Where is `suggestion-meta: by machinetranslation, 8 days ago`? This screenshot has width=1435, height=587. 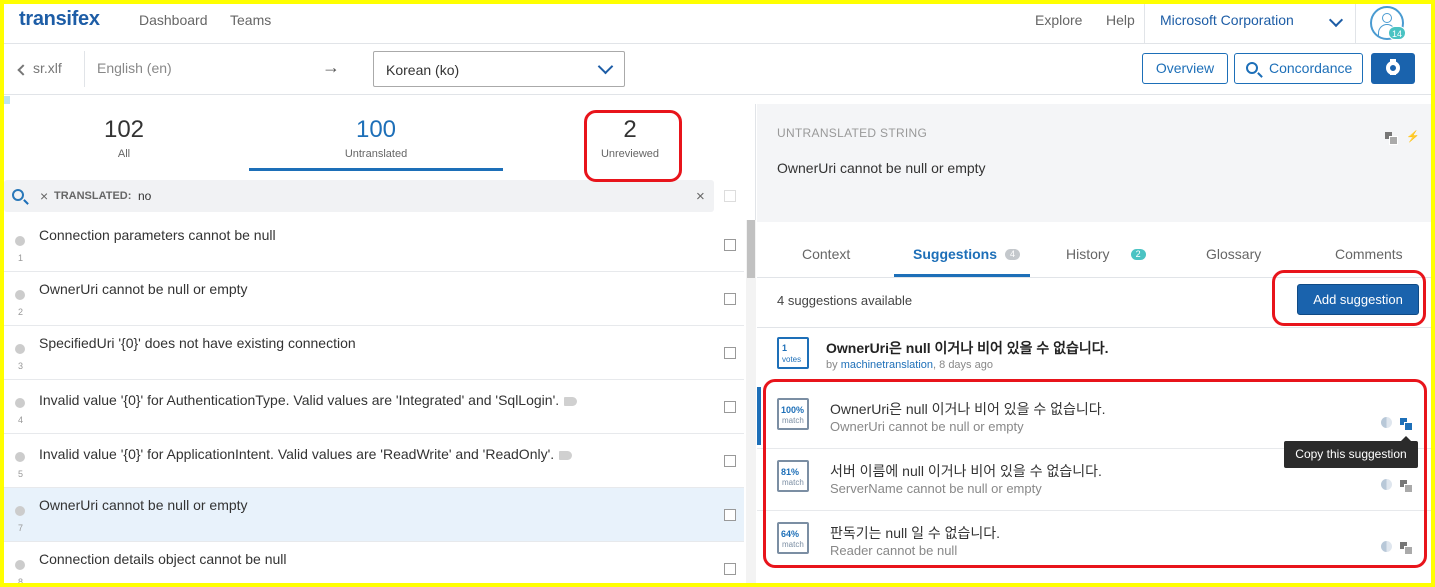
suggestion-meta: by machinetranslation, 8 days ago is located at coordinates (909, 365).